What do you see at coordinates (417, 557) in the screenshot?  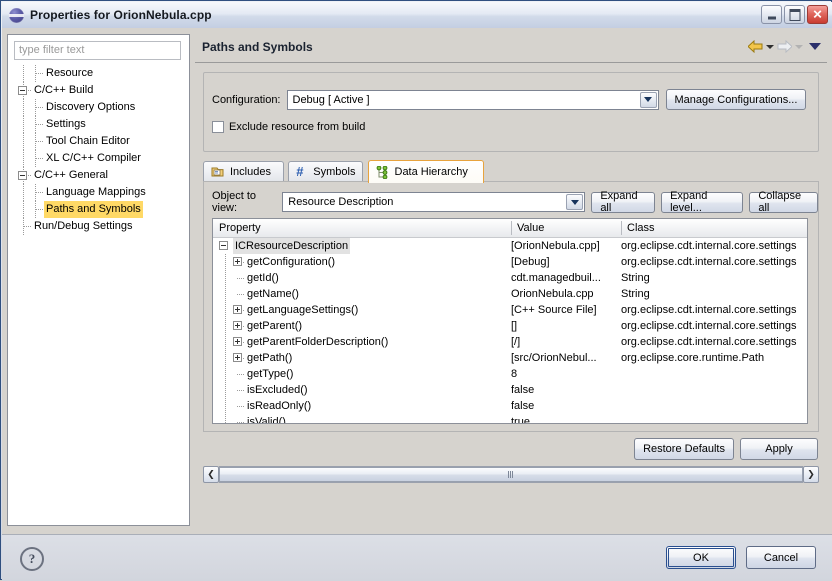 I see `dialog-footer: ? OK Cancel` at bounding box center [417, 557].